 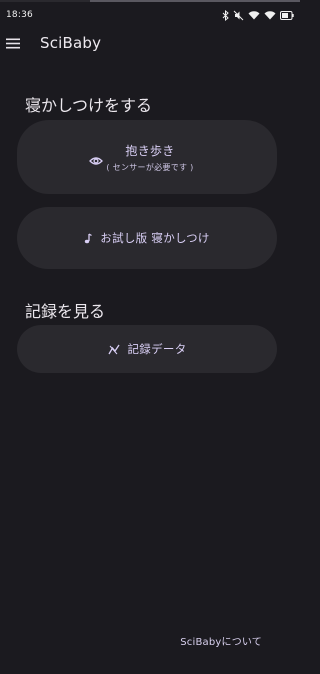 What do you see at coordinates (113, 349) in the screenshot?
I see `analytics-icon` at bounding box center [113, 349].